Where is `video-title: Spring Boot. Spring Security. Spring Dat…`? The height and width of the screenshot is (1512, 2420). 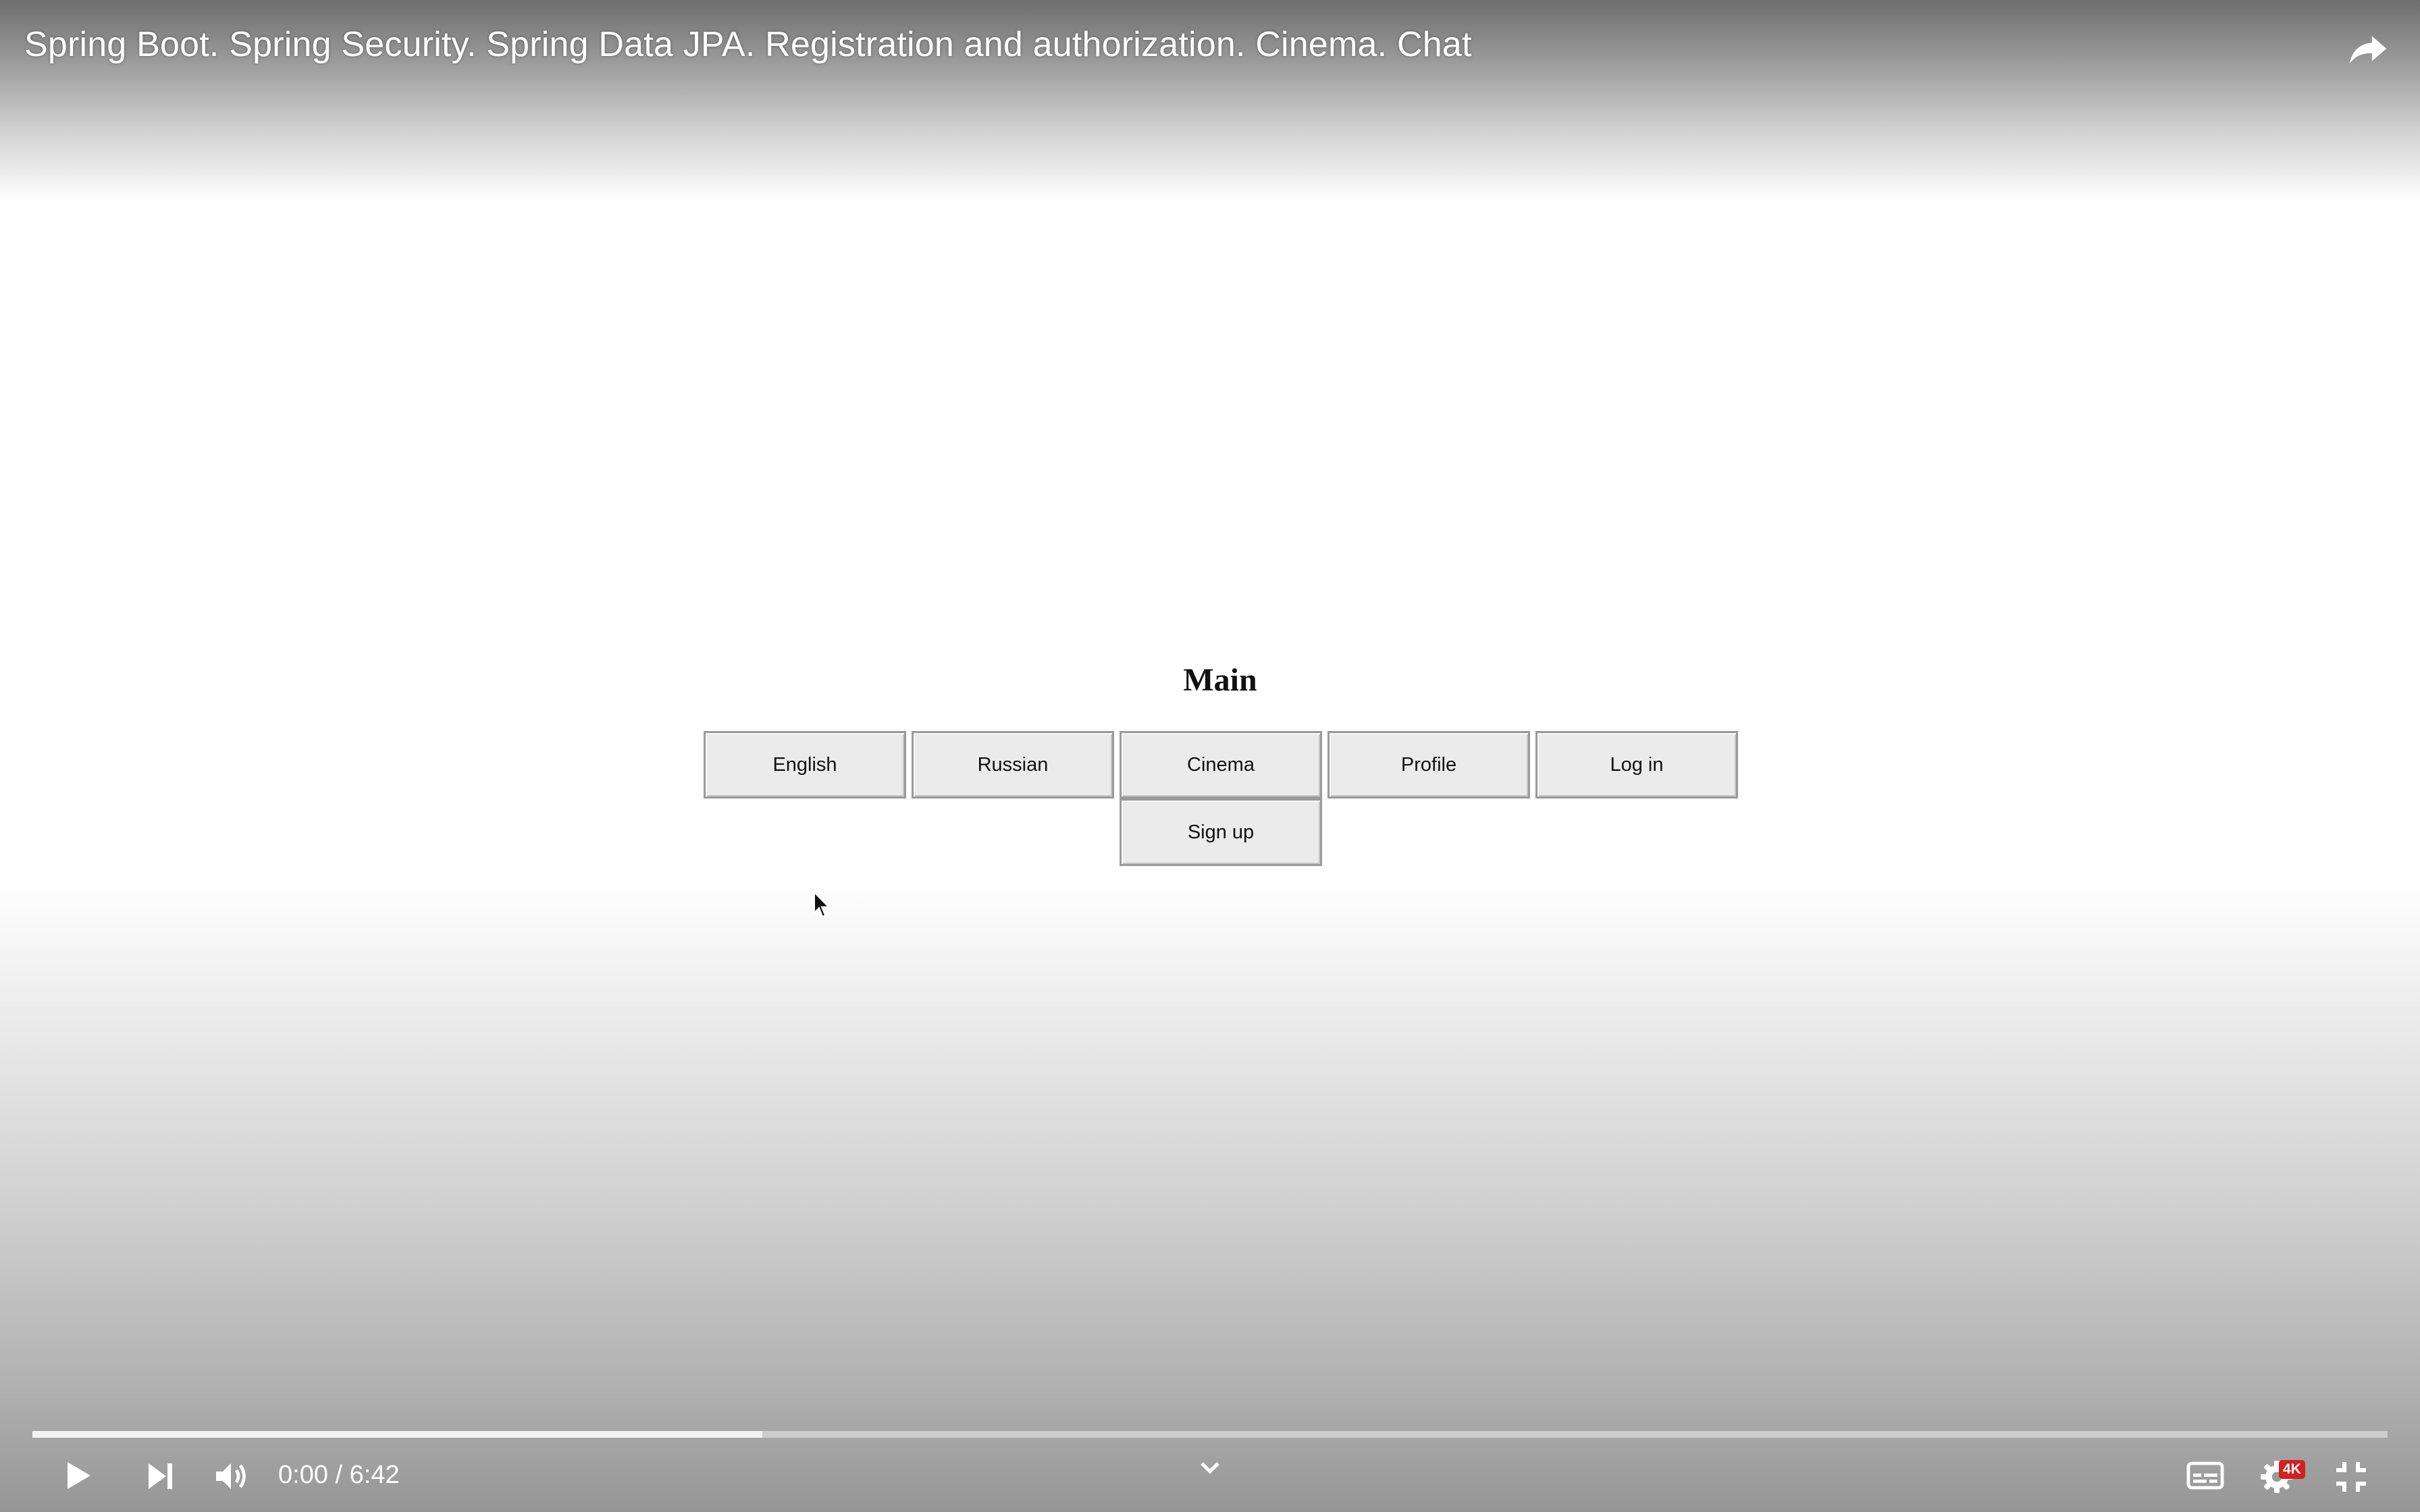
video-title: Spring Boot. Spring Security. Spring Dat… is located at coordinates (748, 44).